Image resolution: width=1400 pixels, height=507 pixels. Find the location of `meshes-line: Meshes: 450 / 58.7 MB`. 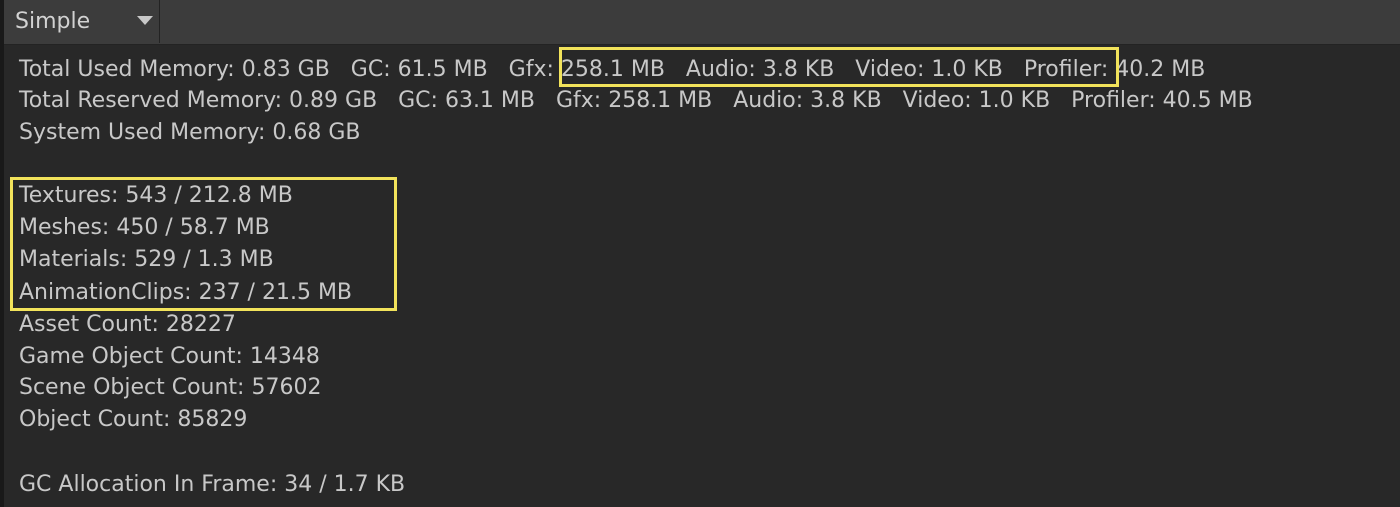

meshes-line: Meshes: 450 / 58.7 MB is located at coordinates (144, 227).